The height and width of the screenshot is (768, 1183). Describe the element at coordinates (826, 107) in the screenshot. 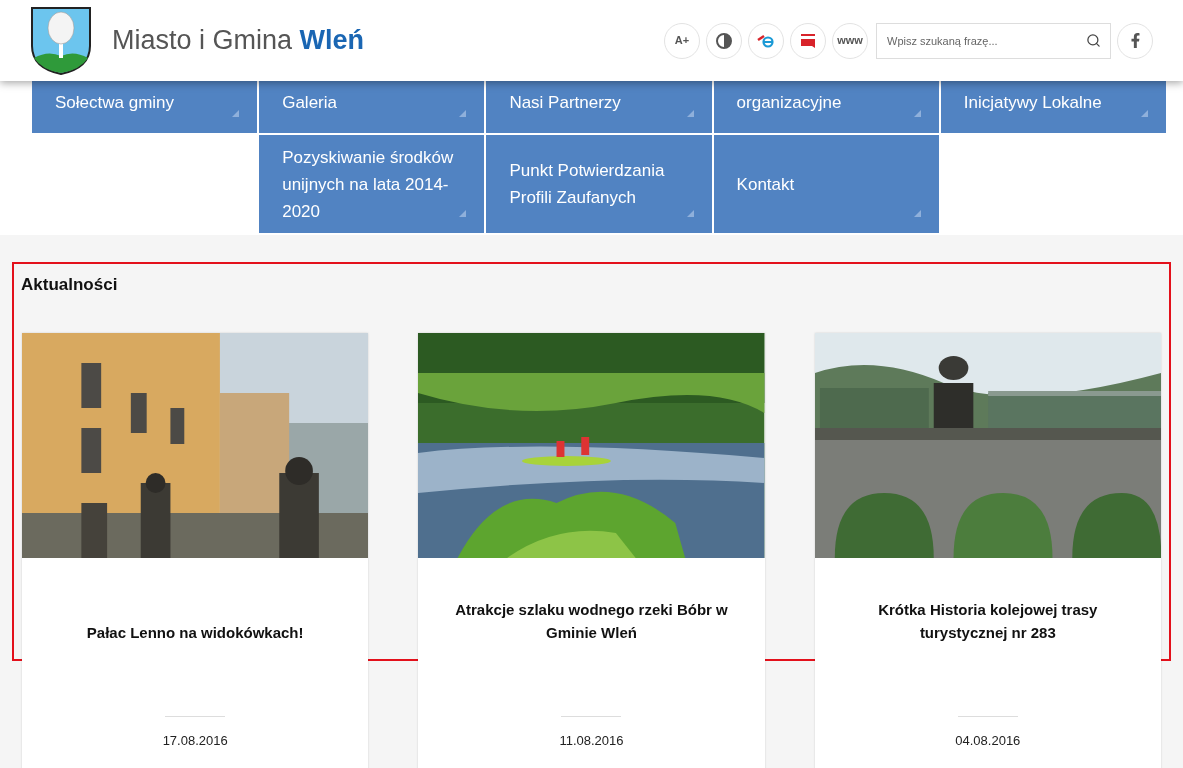

I see `menu-item: organizacyjne` at that location.